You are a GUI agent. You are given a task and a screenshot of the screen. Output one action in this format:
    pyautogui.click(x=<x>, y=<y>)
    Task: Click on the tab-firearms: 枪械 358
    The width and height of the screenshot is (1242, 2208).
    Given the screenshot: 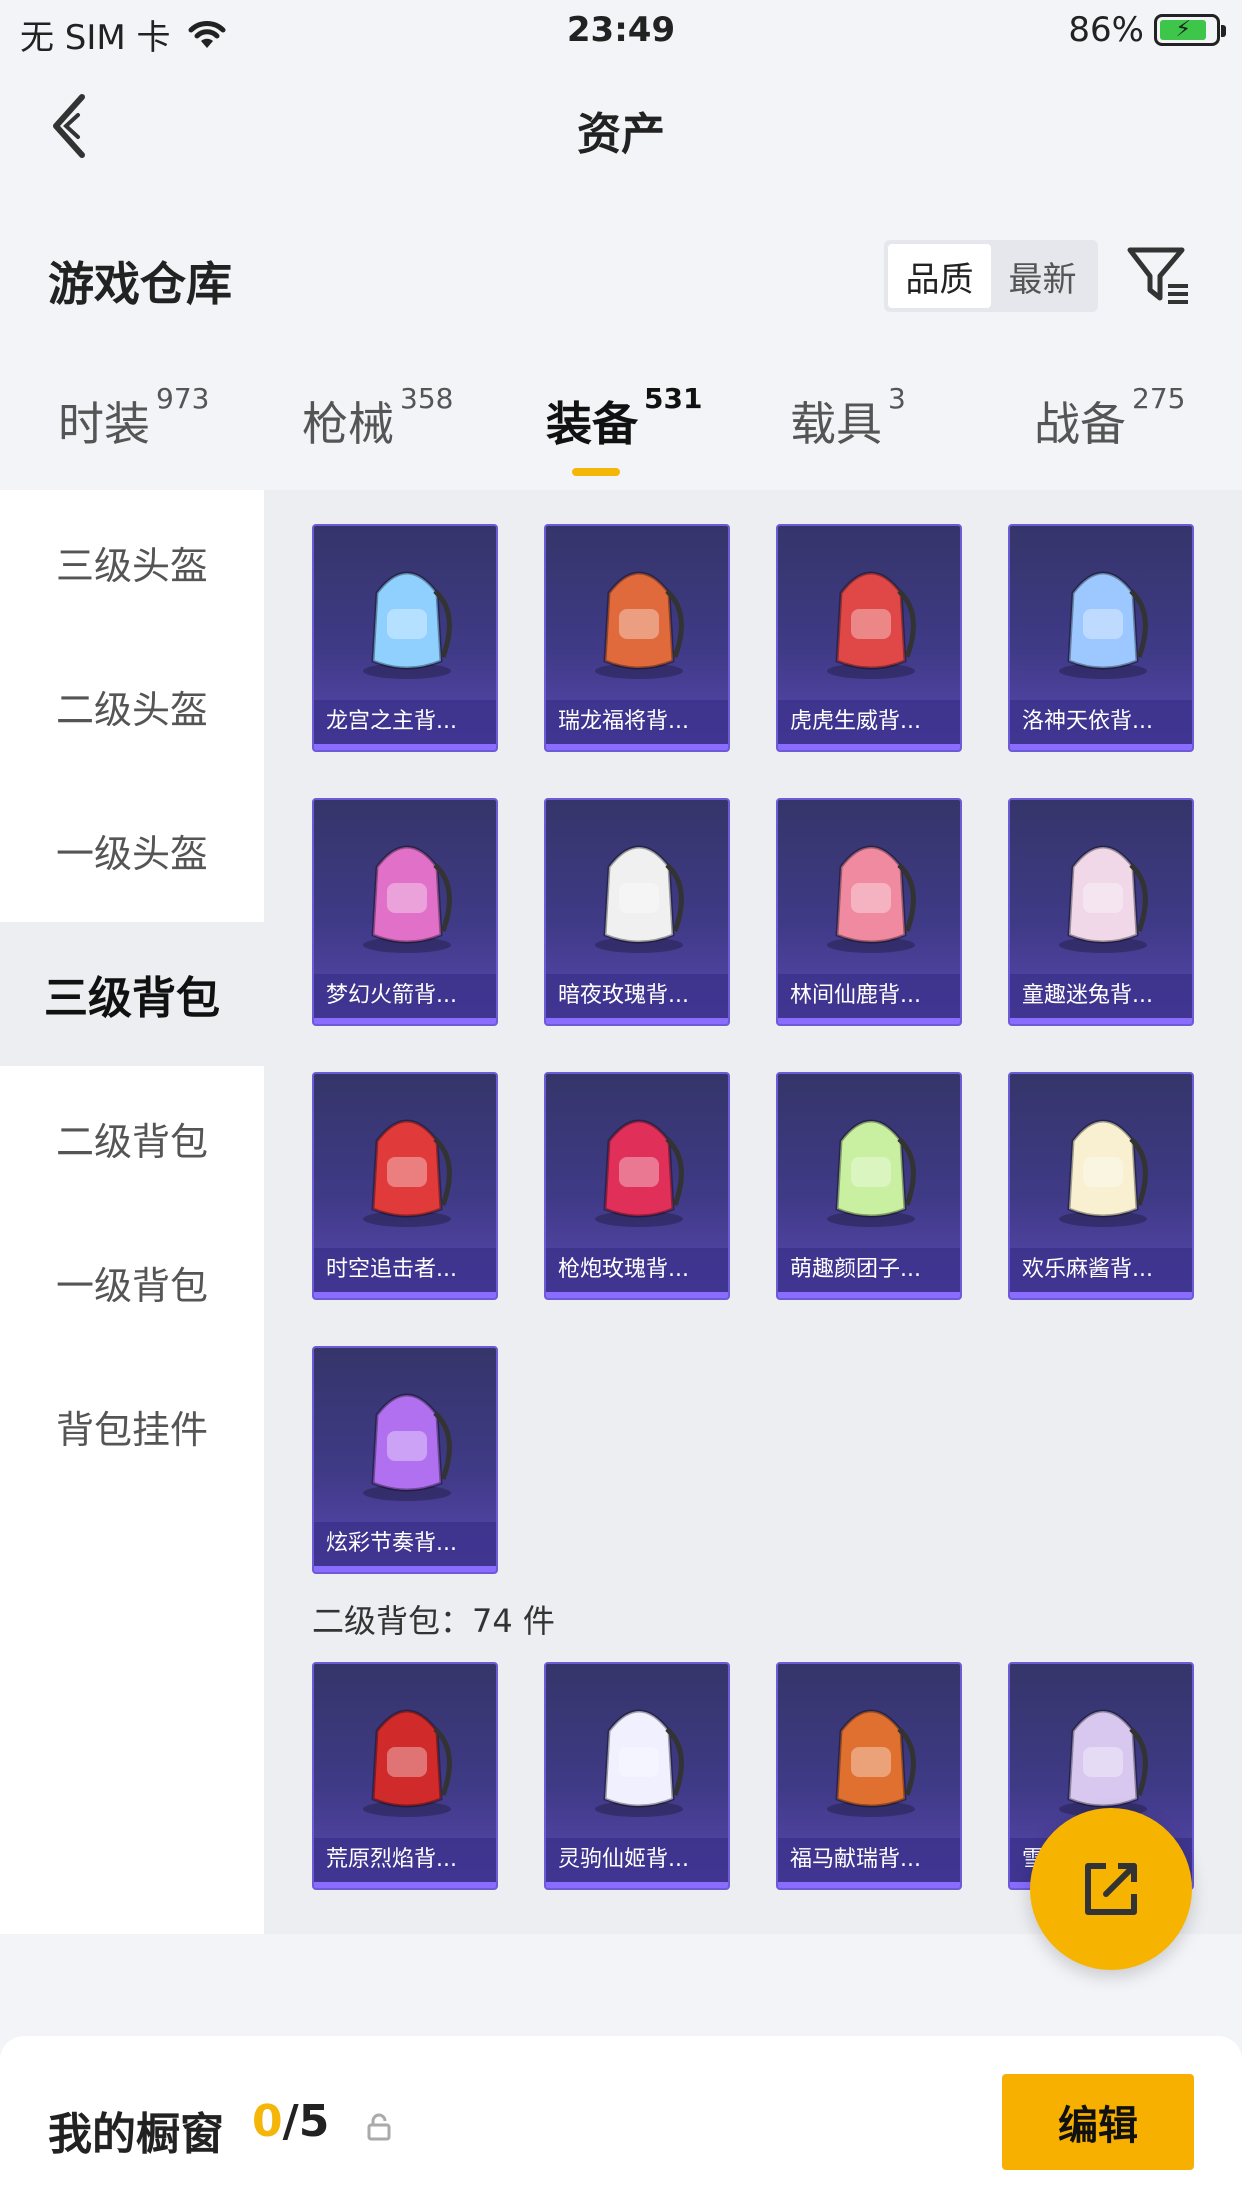 What is the action you would take?
    pyautogui.click(x=377, y=418)
    